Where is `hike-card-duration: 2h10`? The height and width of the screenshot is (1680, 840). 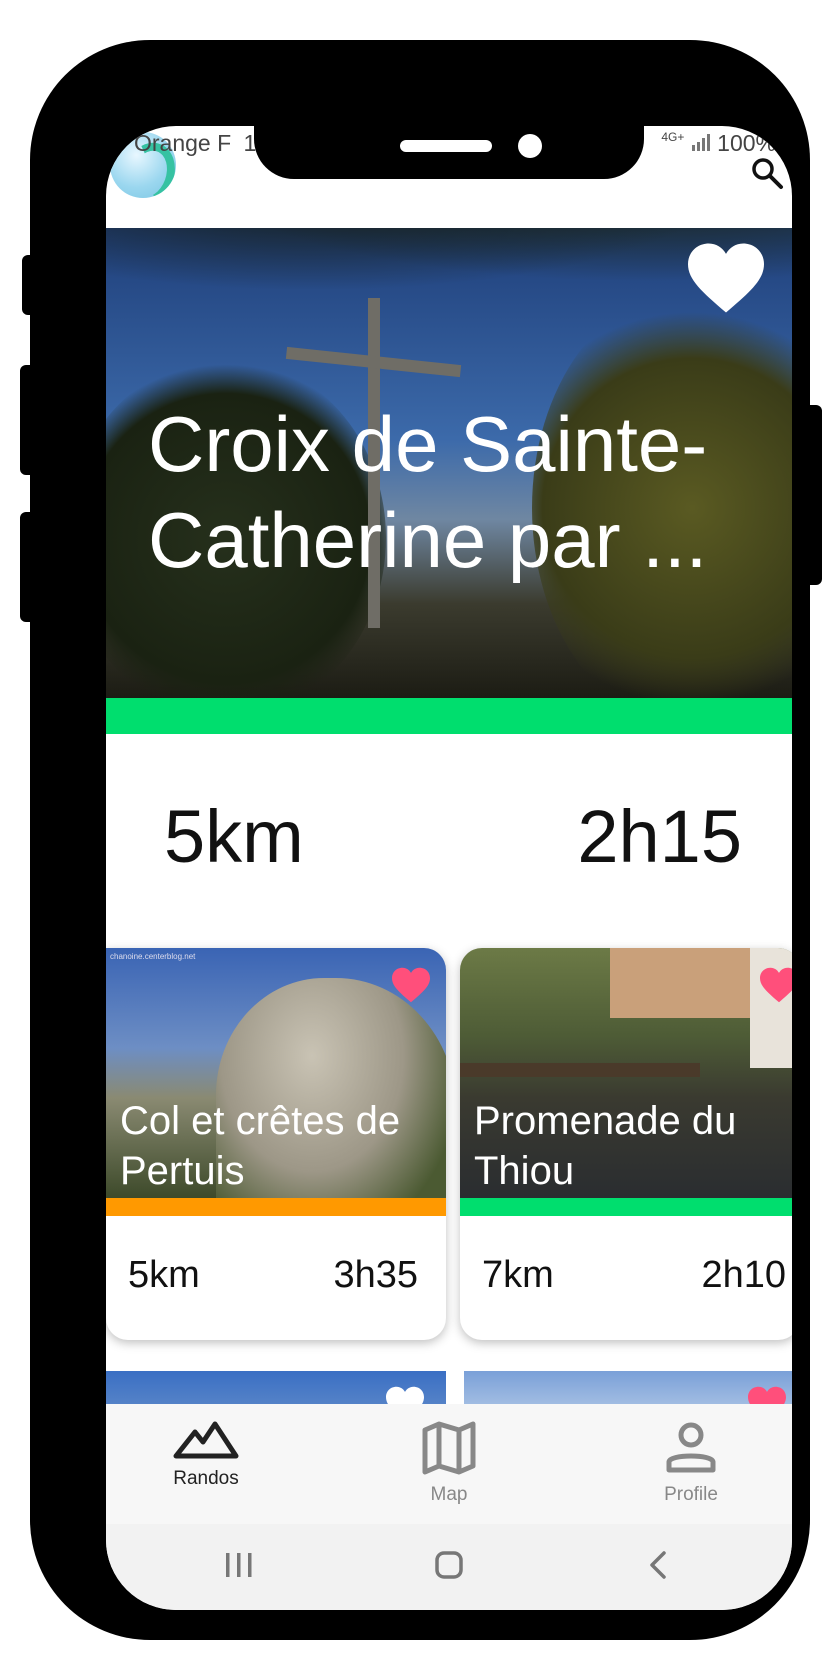 hike-card-duration: 2h10 is located at coordinates (743, 1275).